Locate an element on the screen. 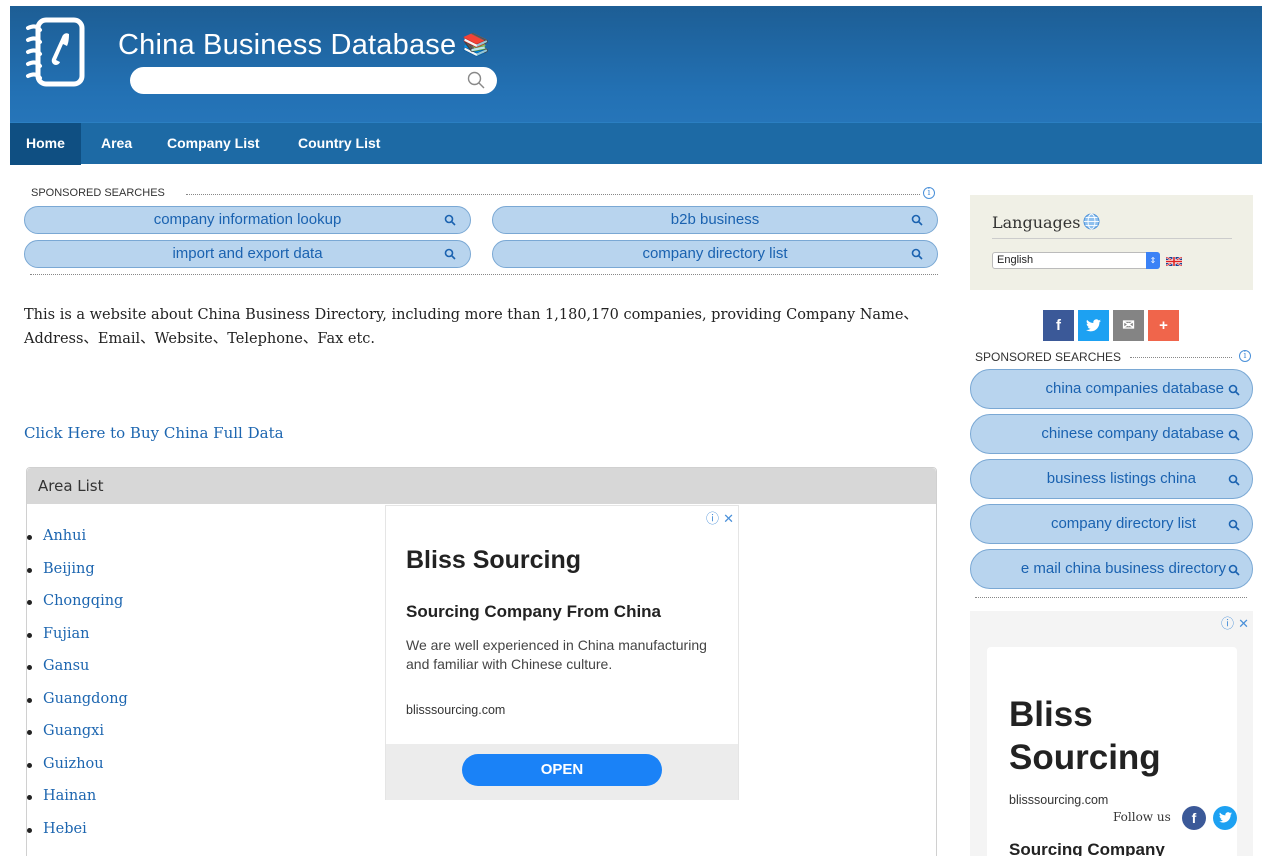  pill-label: import and export data is located at coordinates (247, 253).